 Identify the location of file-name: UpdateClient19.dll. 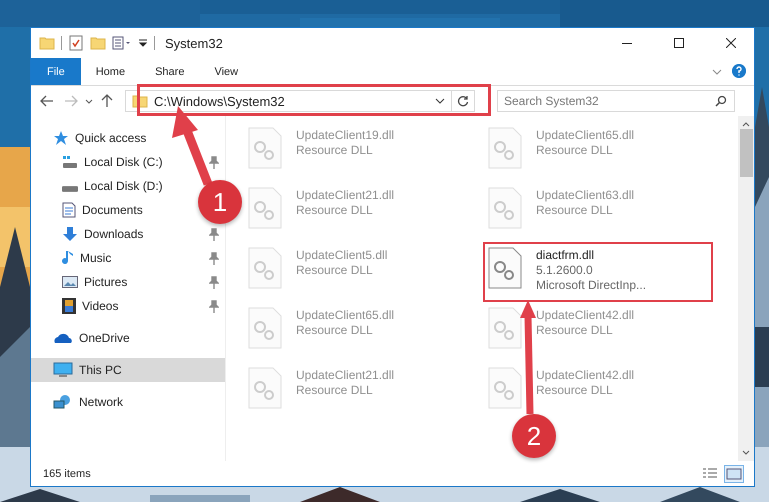
(345, 135).